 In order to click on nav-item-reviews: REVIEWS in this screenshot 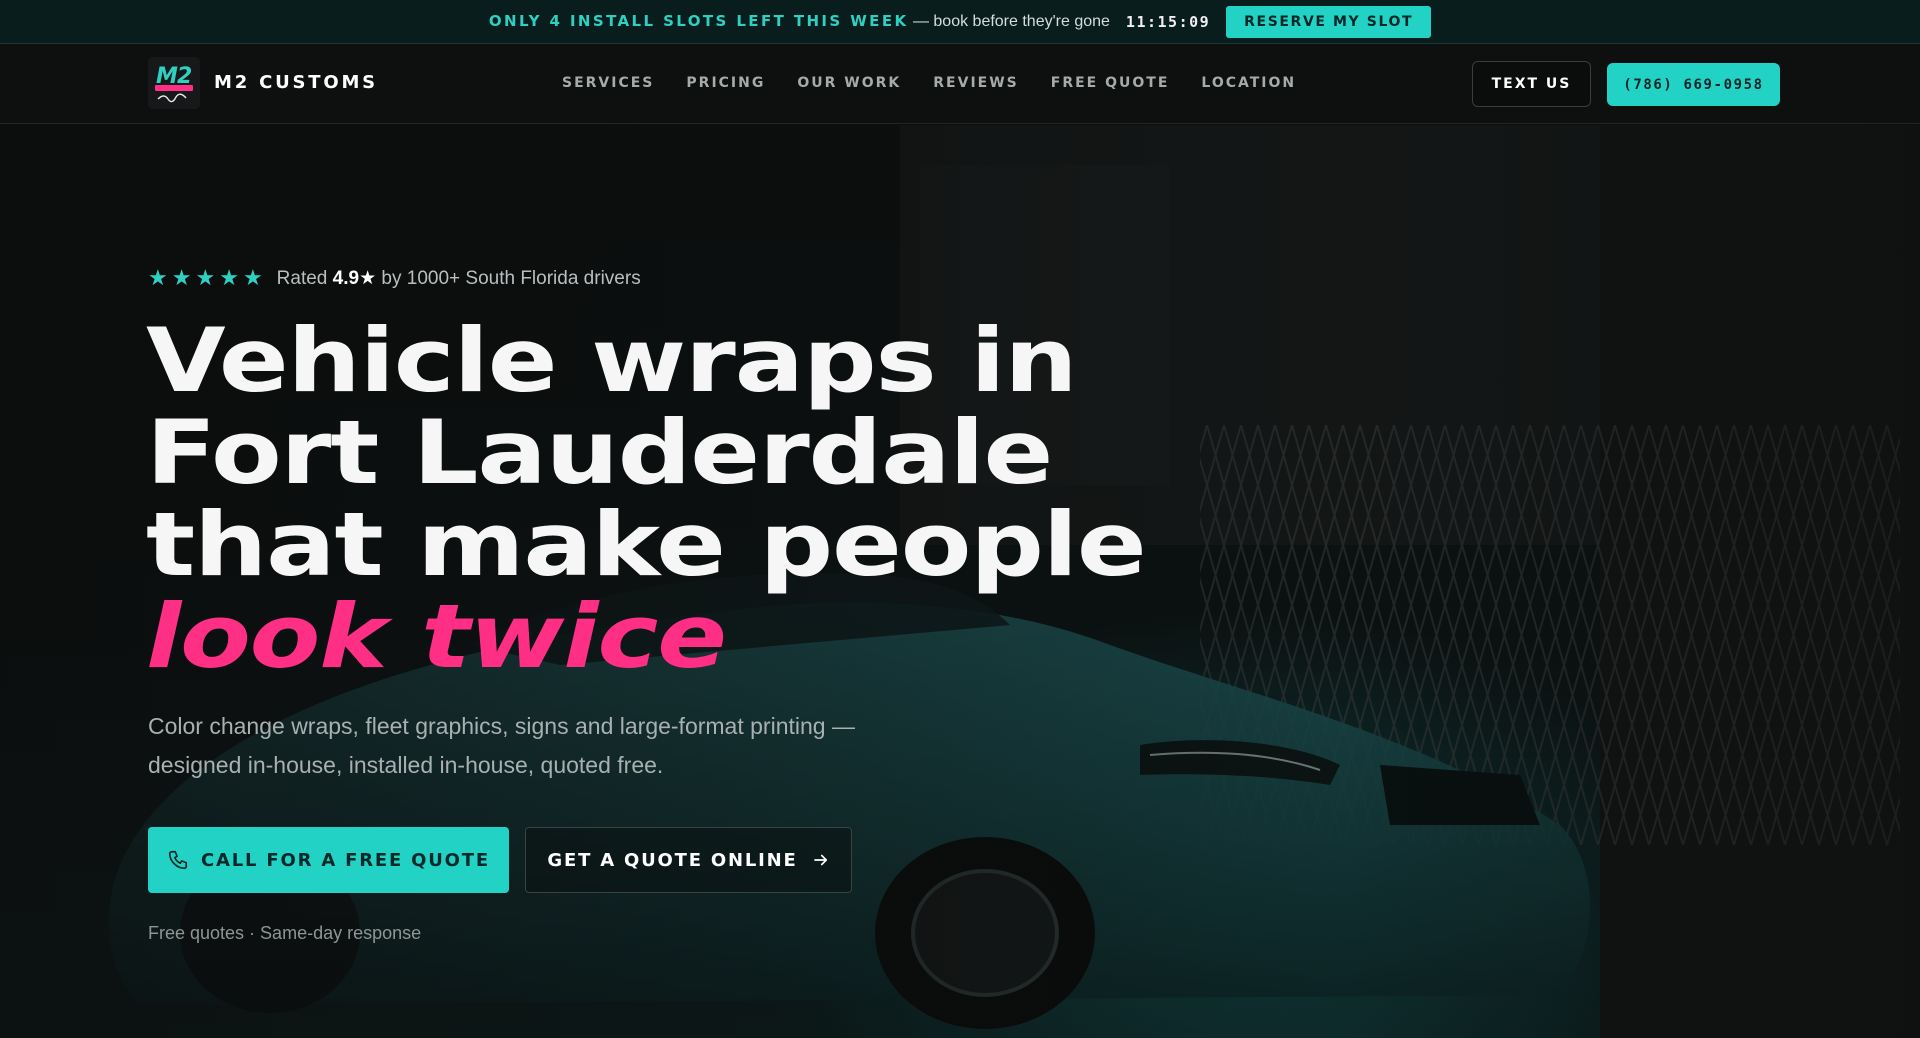, I will do `click(975, 83)`.